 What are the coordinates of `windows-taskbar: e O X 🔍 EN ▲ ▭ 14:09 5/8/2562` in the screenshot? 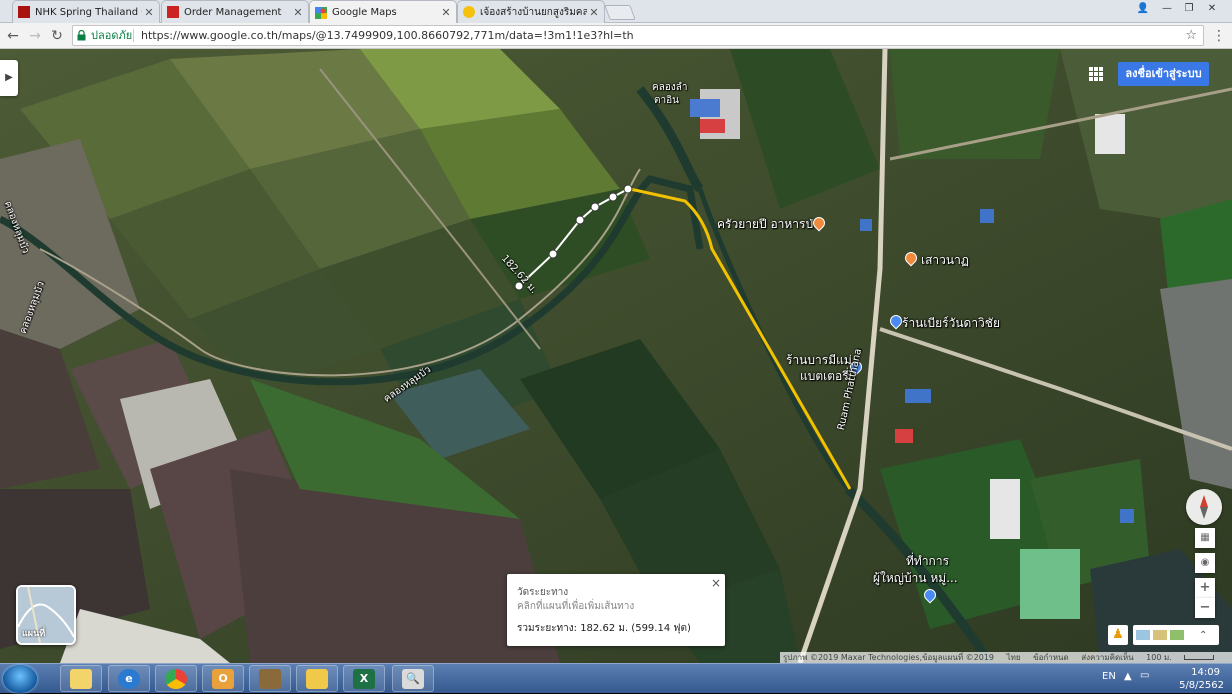 It's located at (616, 678).